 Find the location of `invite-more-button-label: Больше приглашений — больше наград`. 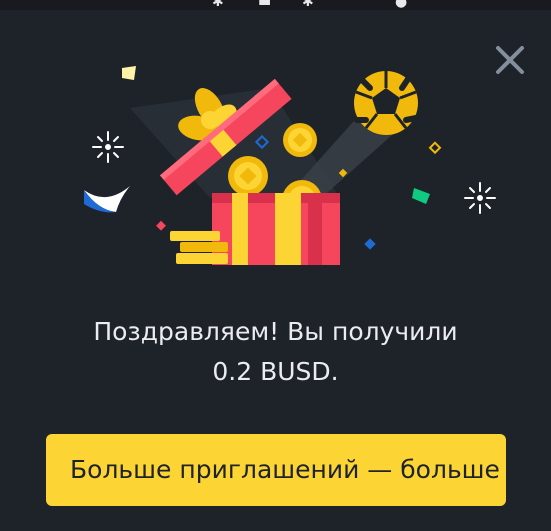

invite-more-button-label: Больше приглашений — больше наград is located at coordinates (288, 469).